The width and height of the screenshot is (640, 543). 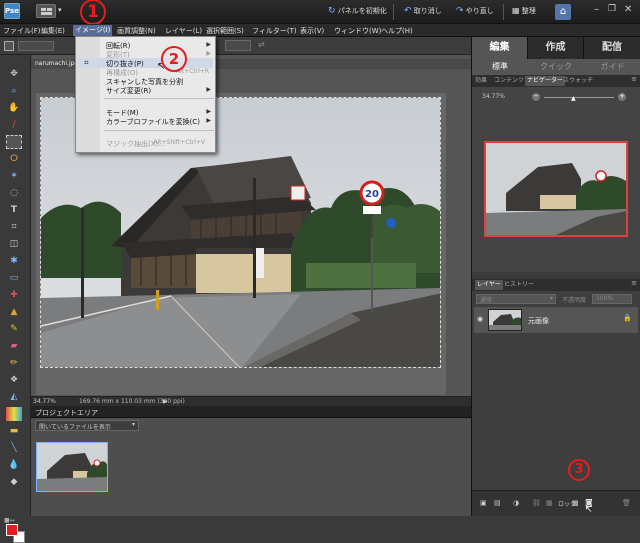 I want to click on project-thumbnail, so click(x=72, y=467).